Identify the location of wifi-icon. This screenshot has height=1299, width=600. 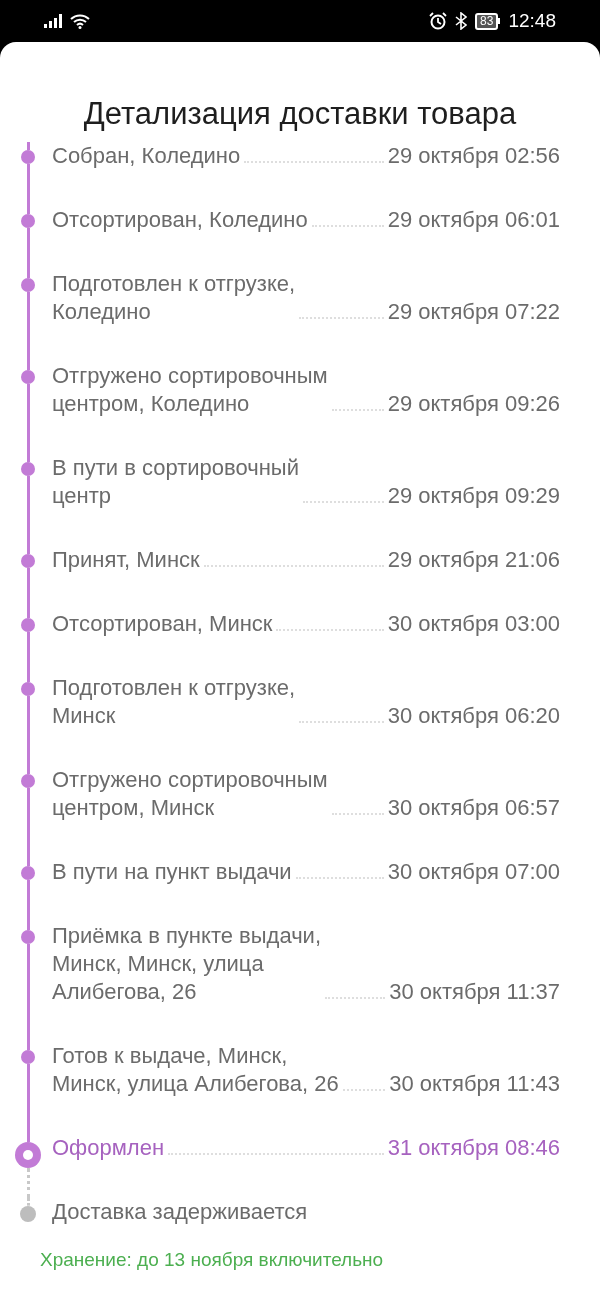
(80, 21).